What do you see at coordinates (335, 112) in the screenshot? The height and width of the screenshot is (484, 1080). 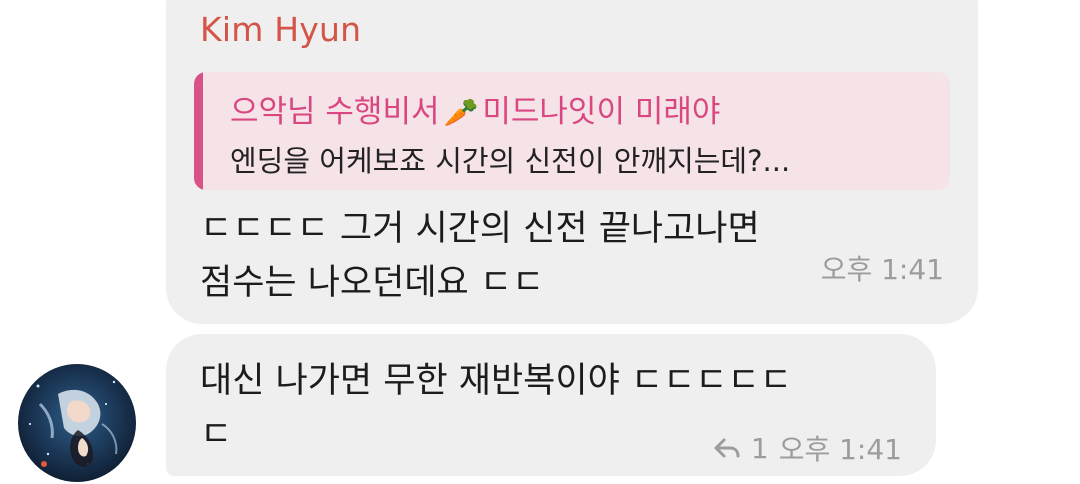 I see `quote-author-name: 으악님 수행비서` at bounding box center [335, 112].